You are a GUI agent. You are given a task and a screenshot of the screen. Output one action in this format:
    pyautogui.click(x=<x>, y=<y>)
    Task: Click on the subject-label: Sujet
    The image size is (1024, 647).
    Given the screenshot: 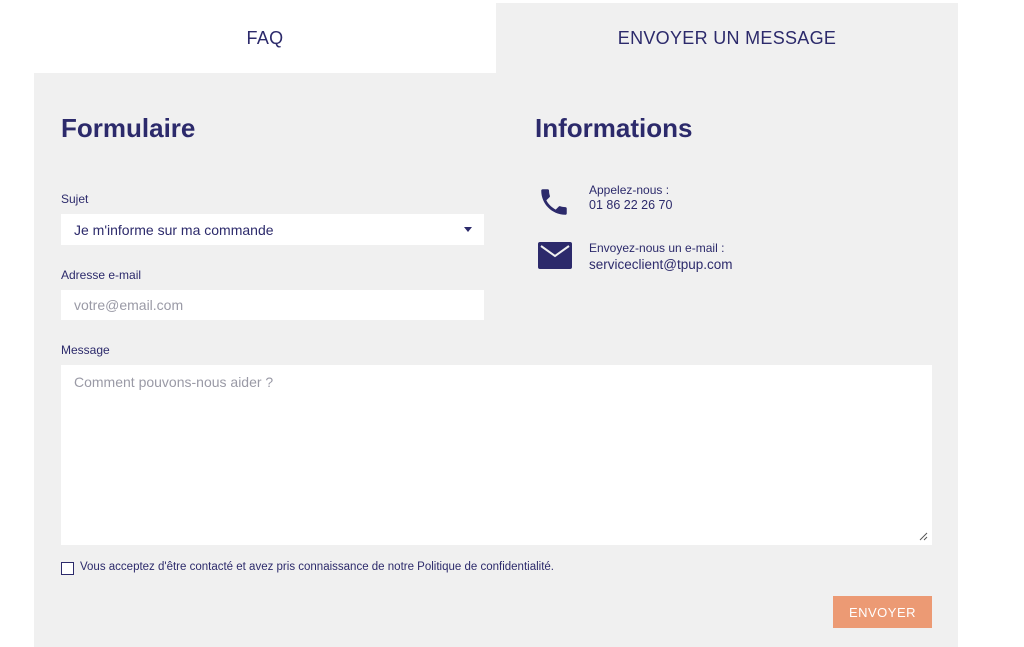 What is the action you would take?
    pyautogui.click(x=75, y=199)
    